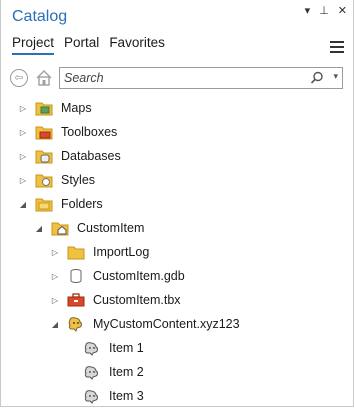 This screenshot has width=354, height=408. I want to click on tree-item-label: Toolboxes, so click(89, 132).